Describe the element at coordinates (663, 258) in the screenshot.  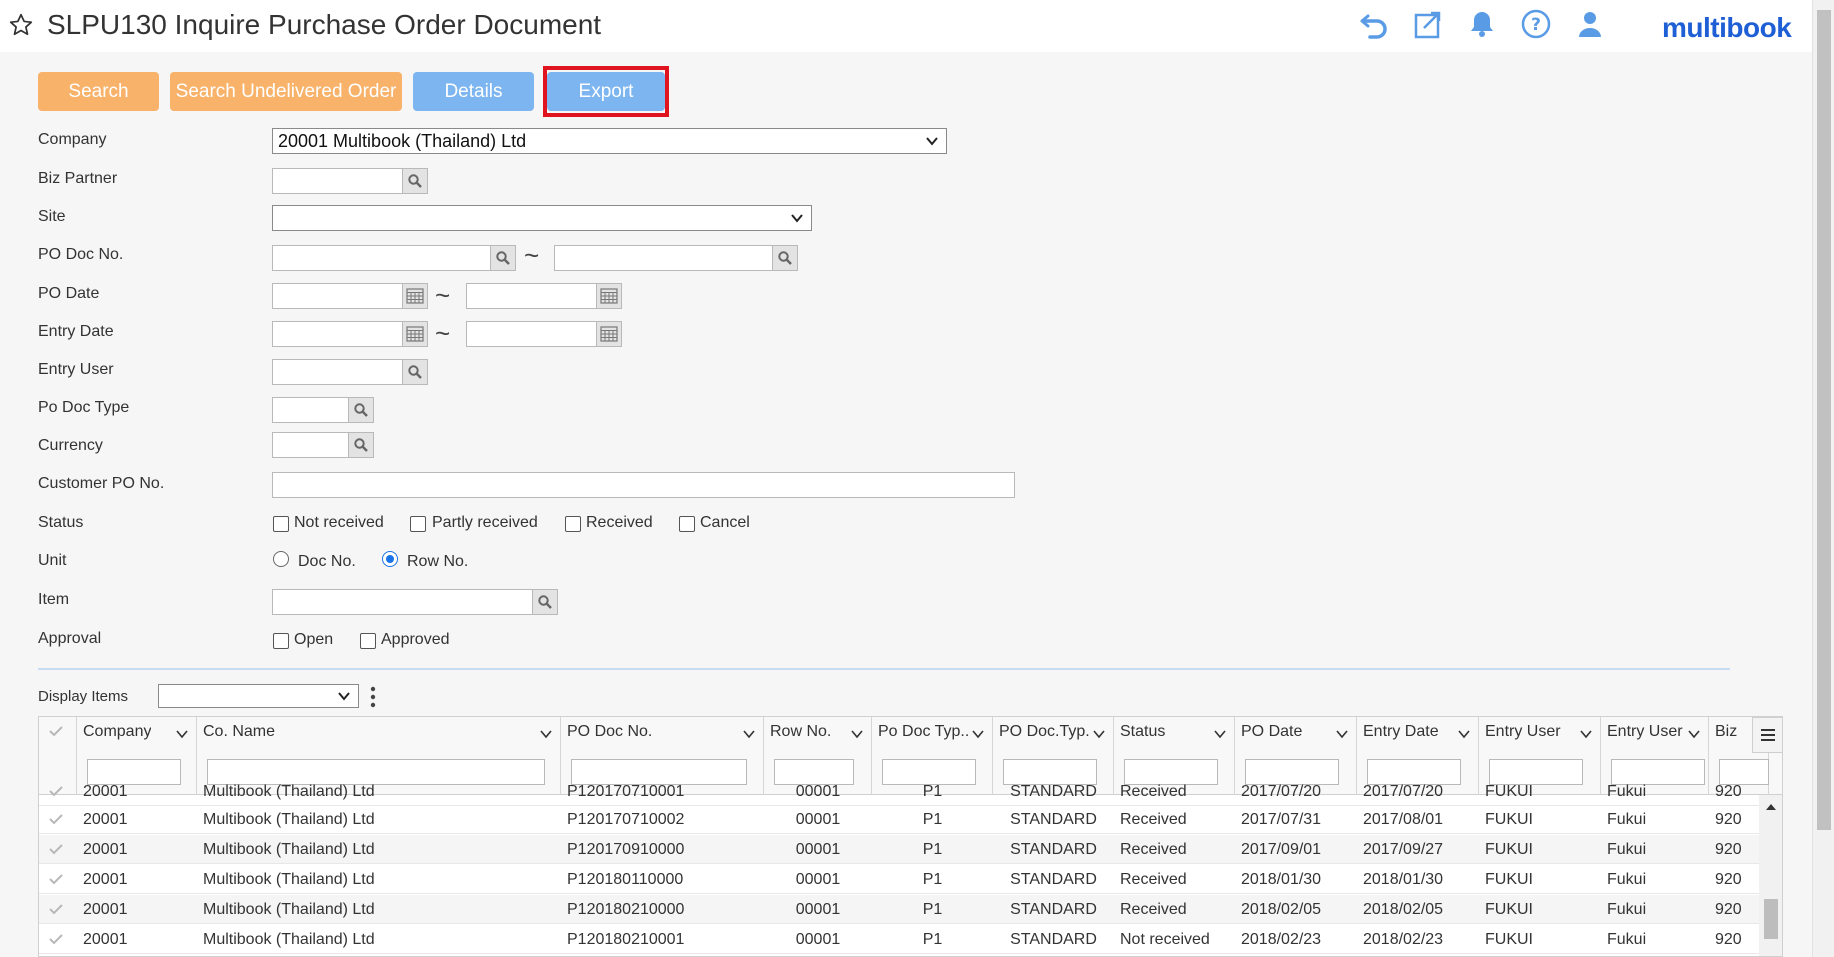
I see `po-doc-no-to-input` at that location.